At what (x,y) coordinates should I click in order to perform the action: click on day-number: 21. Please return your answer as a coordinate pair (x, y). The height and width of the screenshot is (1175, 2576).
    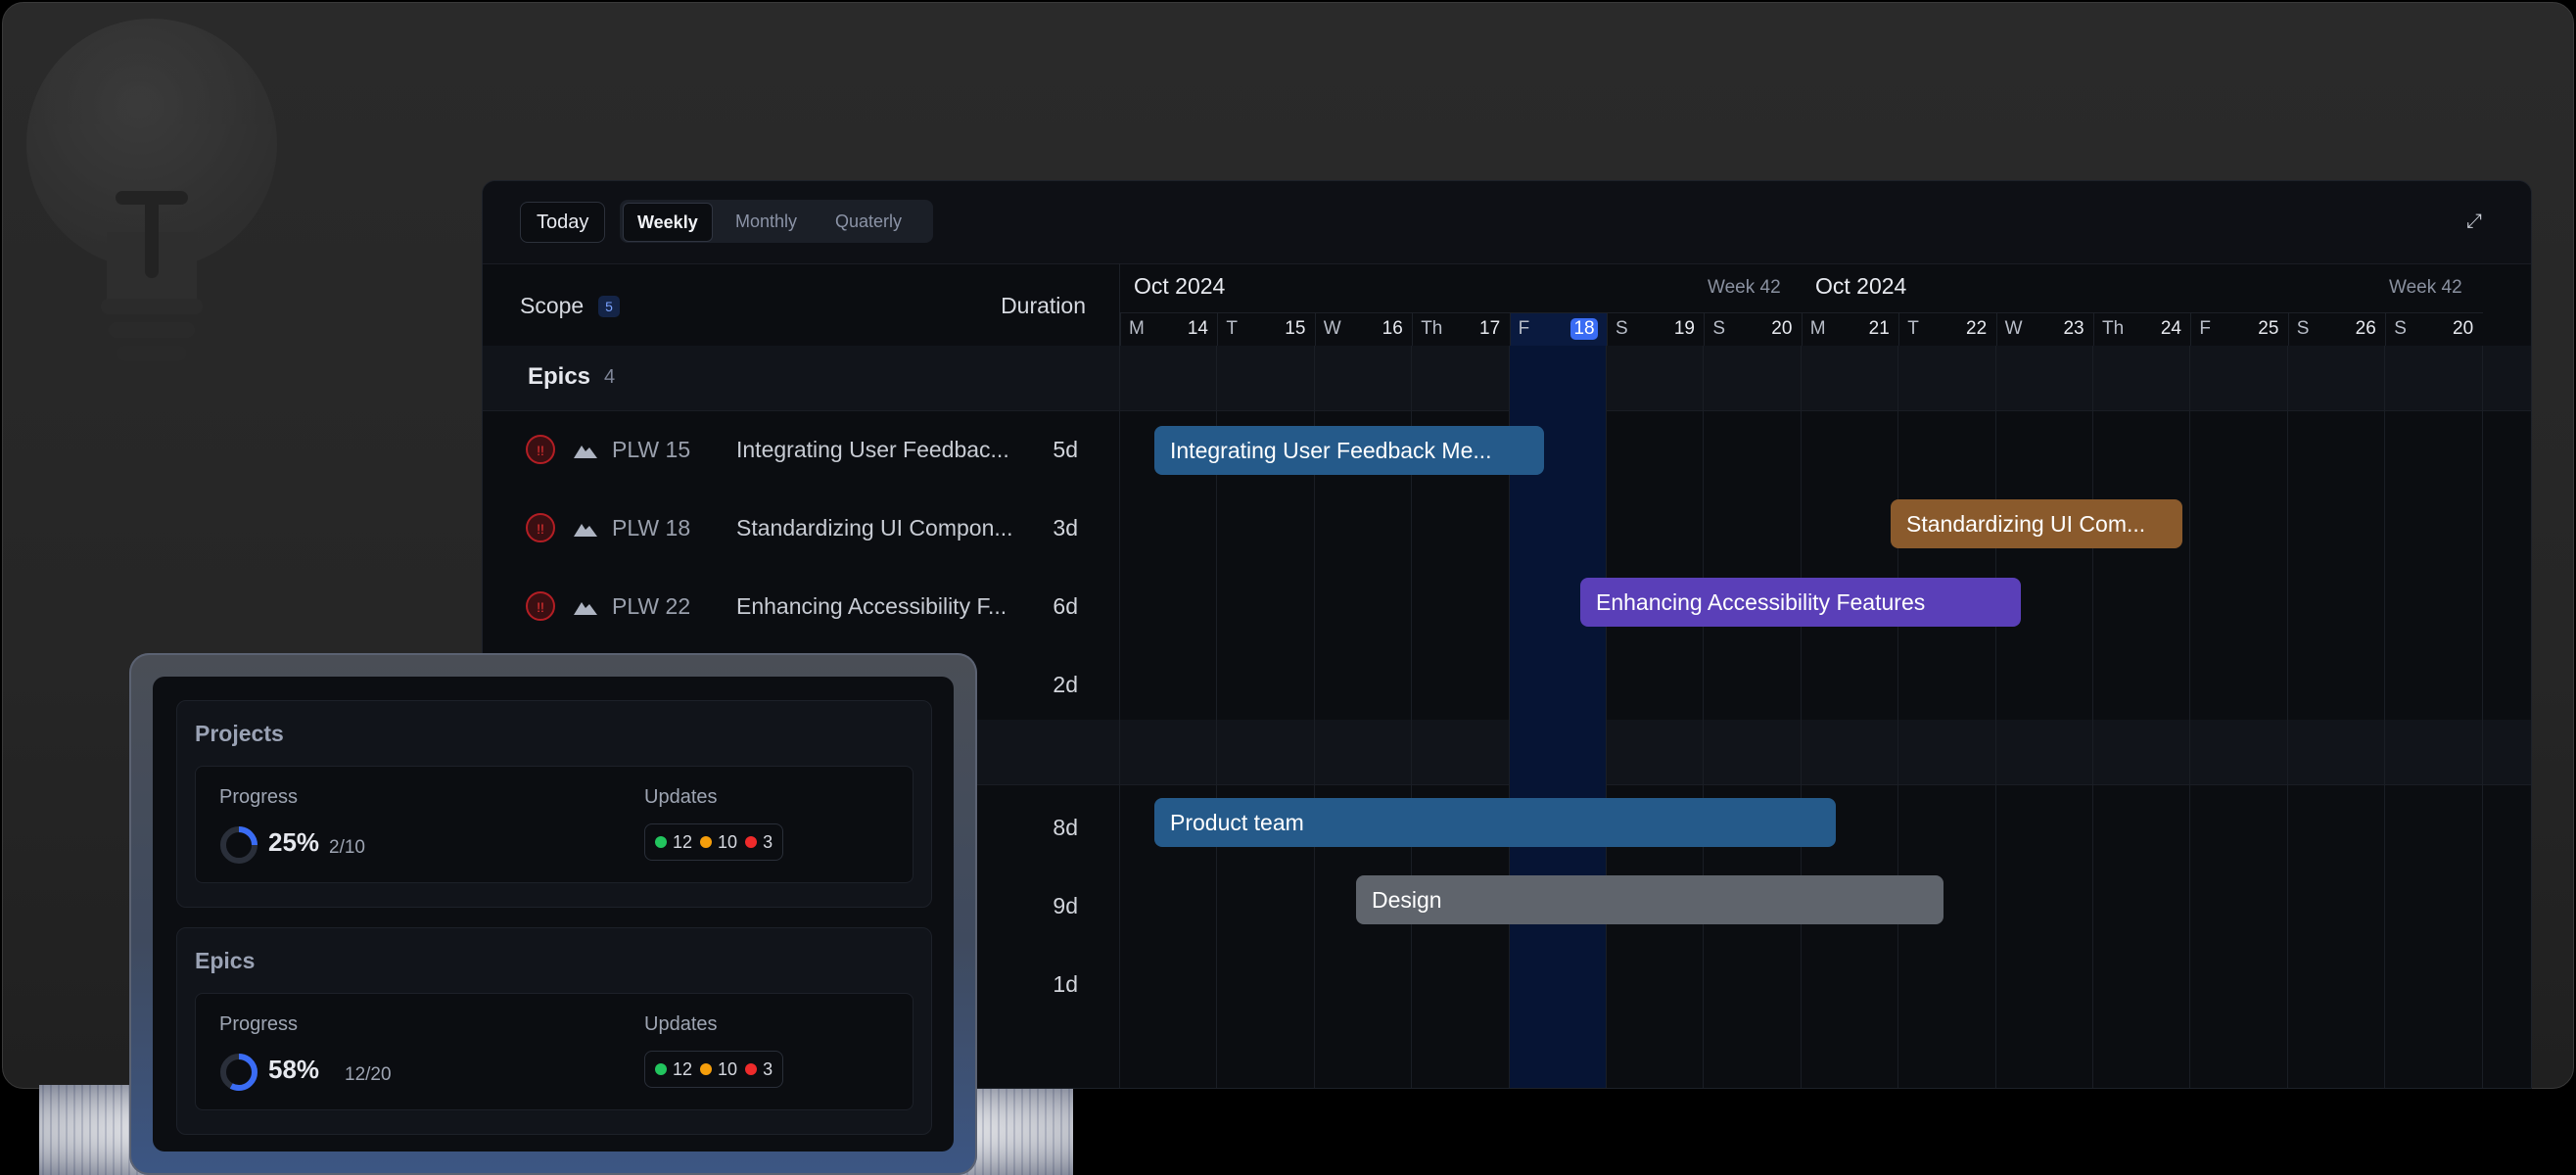
    Looking at the image, I should click on (1879, 328).